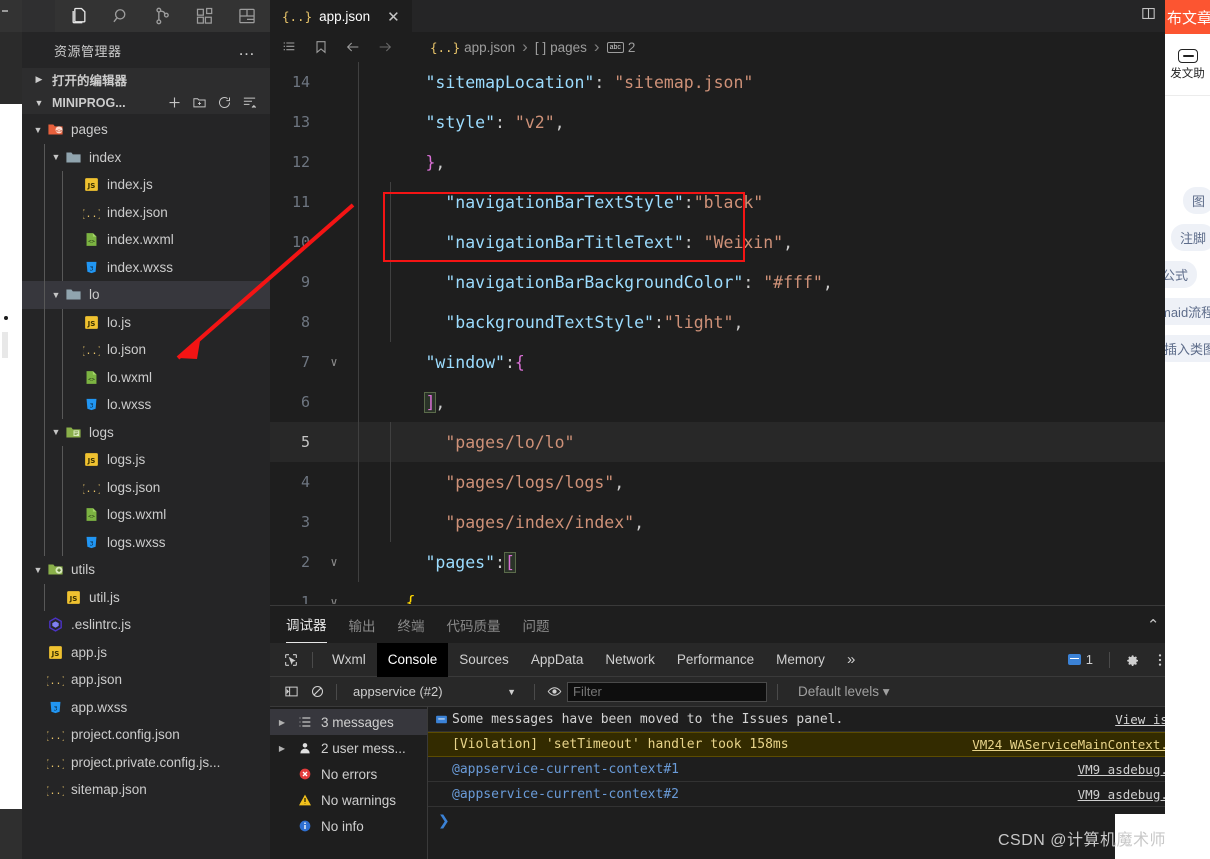 This screenshot has height=859, width=1210. Describe the element at coordinates (247, 16) in the screenshot. I see `layout-icon` at that location.